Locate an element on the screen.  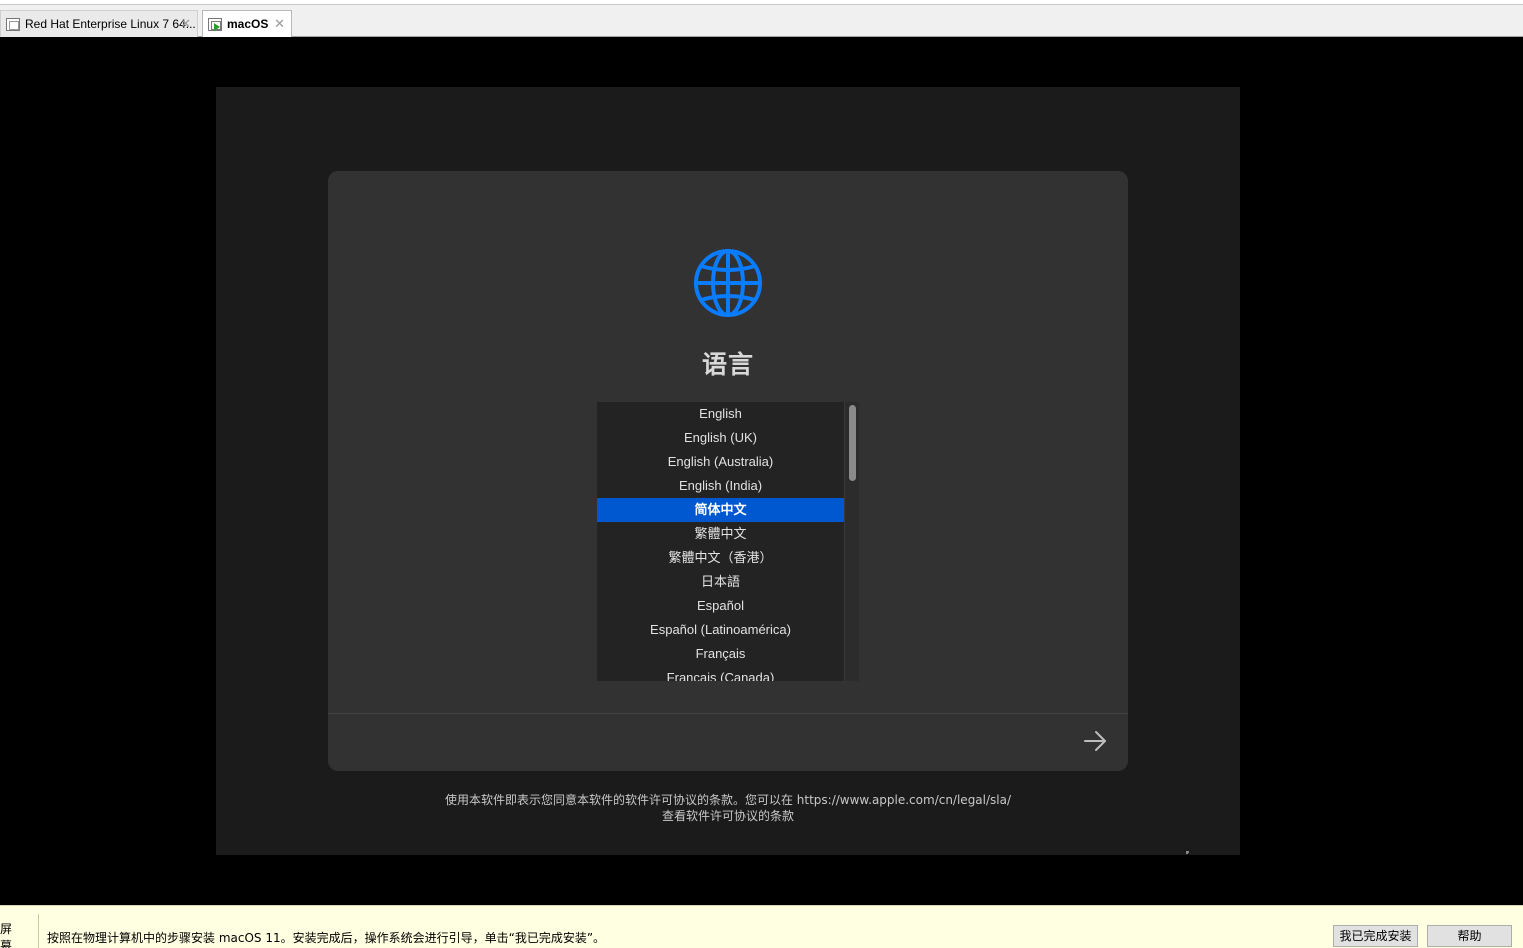
scrollbar is located at coordinates (851, 541).